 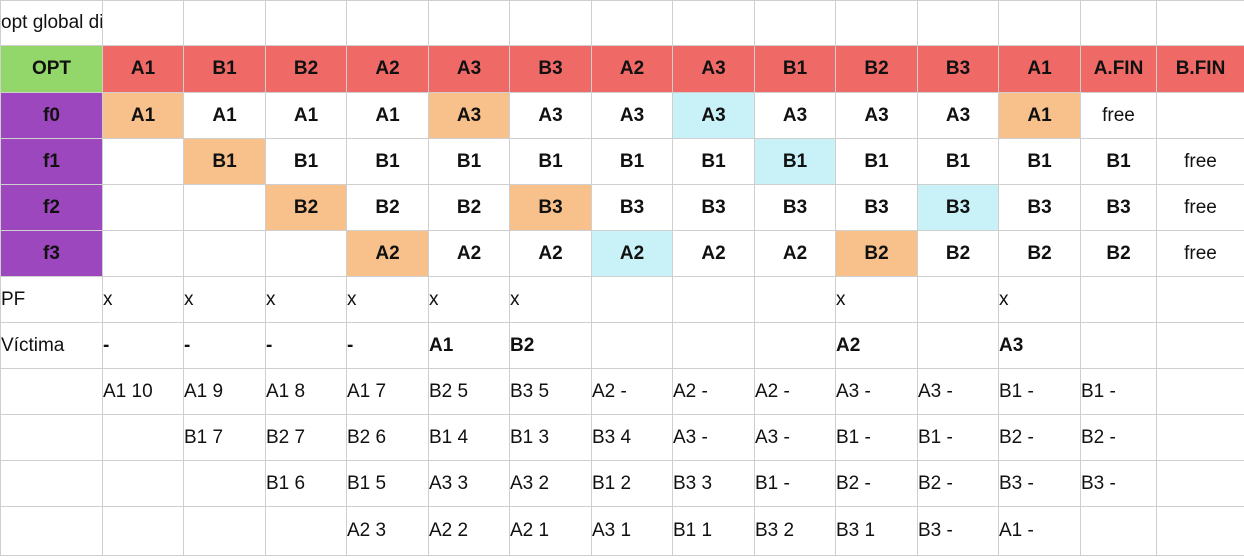 I want to click on counter-cell: A3 3, so click(x=469, y=483).